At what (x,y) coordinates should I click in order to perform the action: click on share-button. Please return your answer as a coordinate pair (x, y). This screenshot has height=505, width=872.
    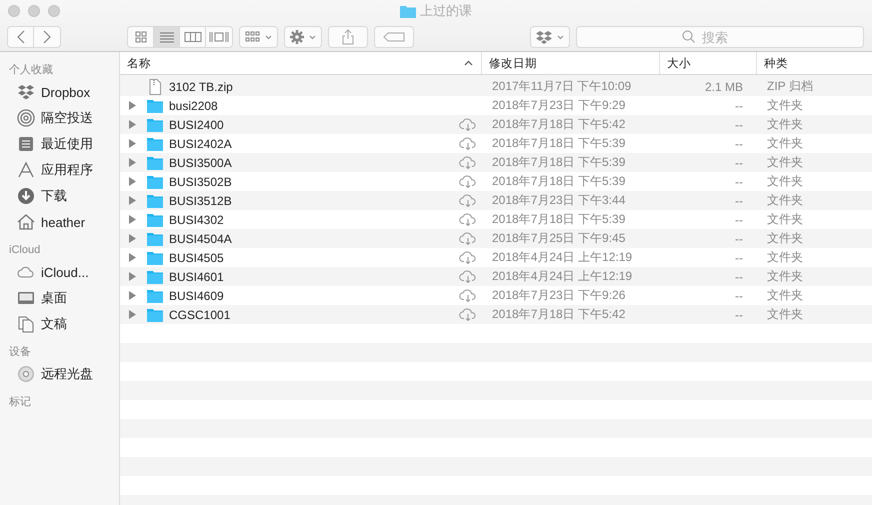
    Looking at the image, I should click on (348, 37).